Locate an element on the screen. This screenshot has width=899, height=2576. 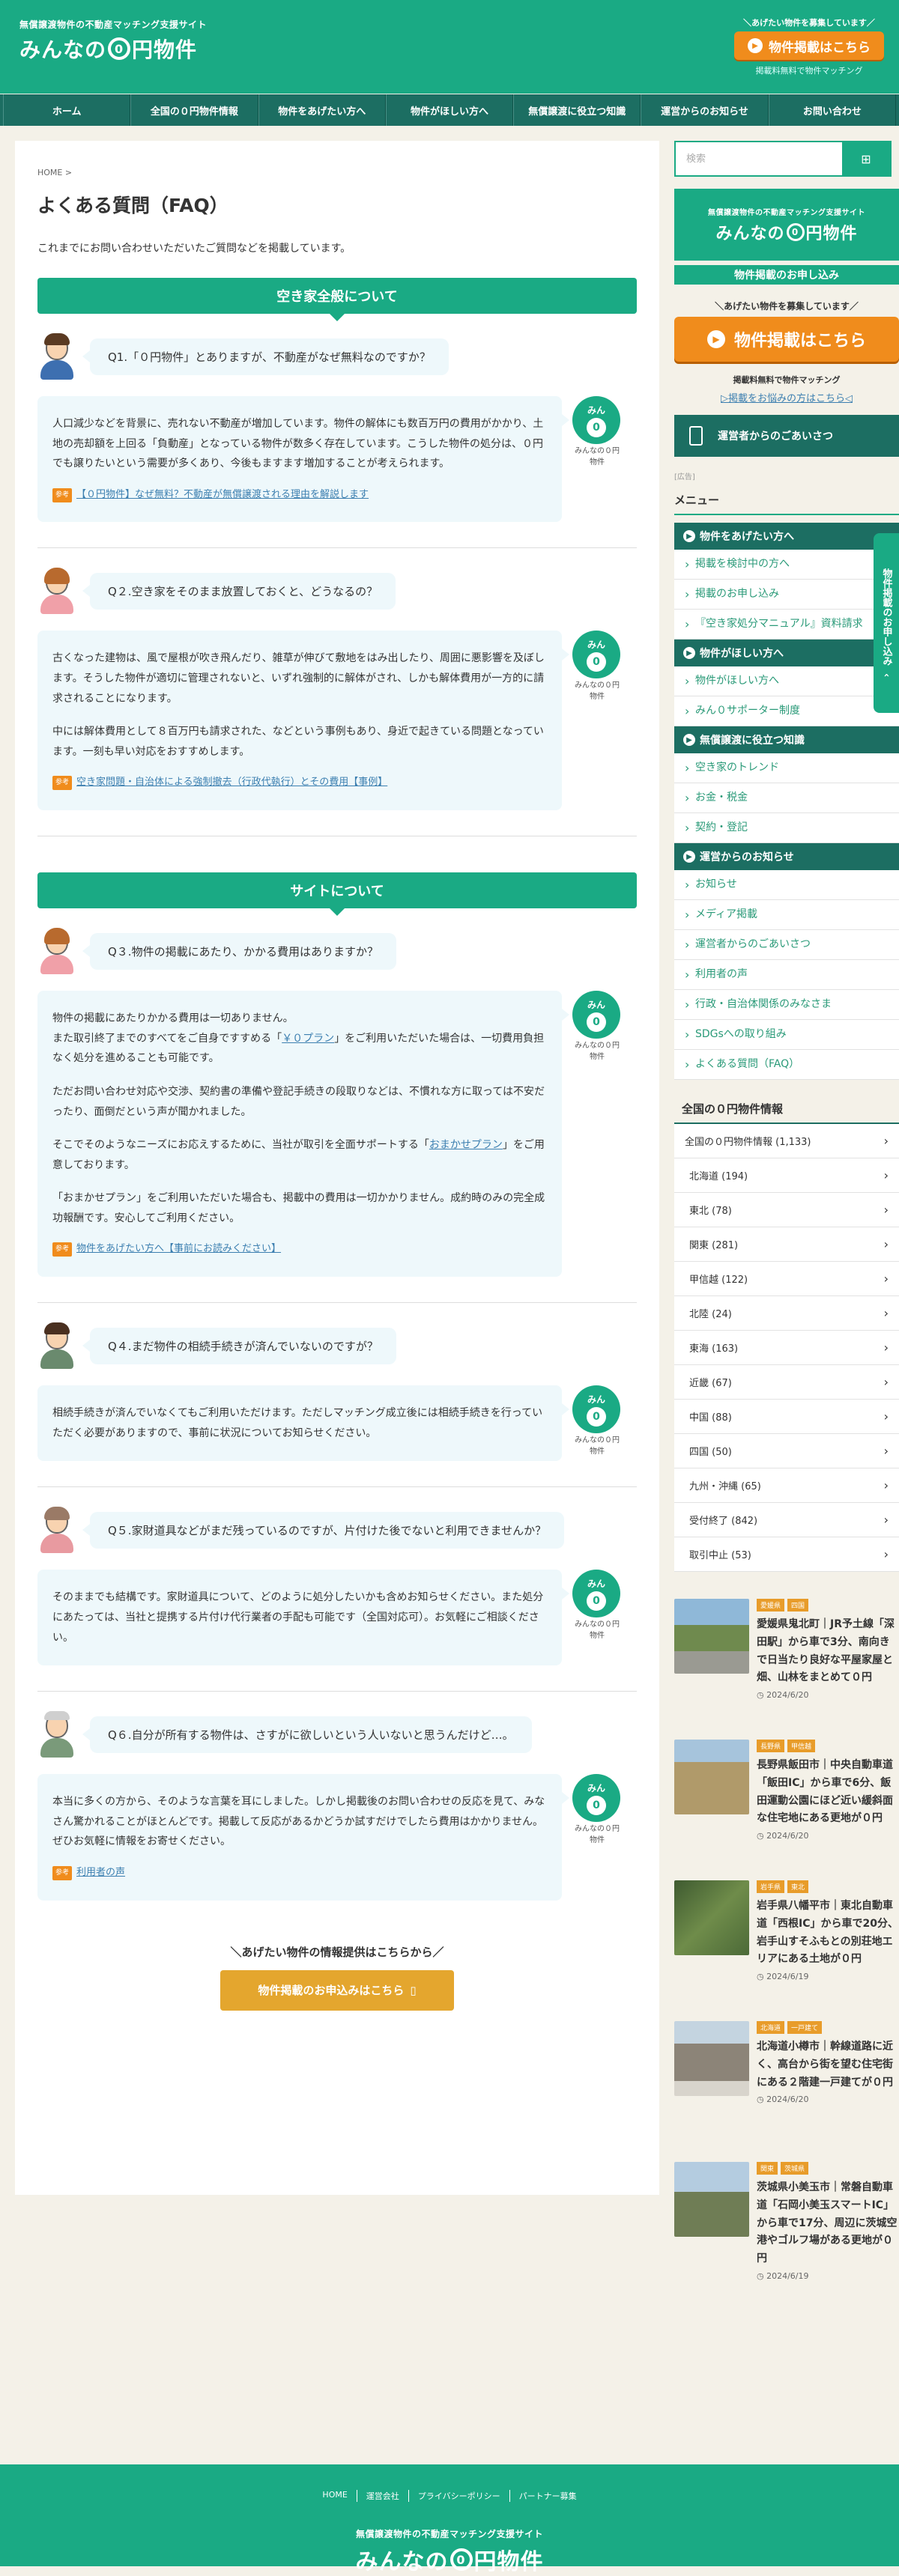
menu-item: SDGsへの取り組み is located at coordinates (786, 1035).